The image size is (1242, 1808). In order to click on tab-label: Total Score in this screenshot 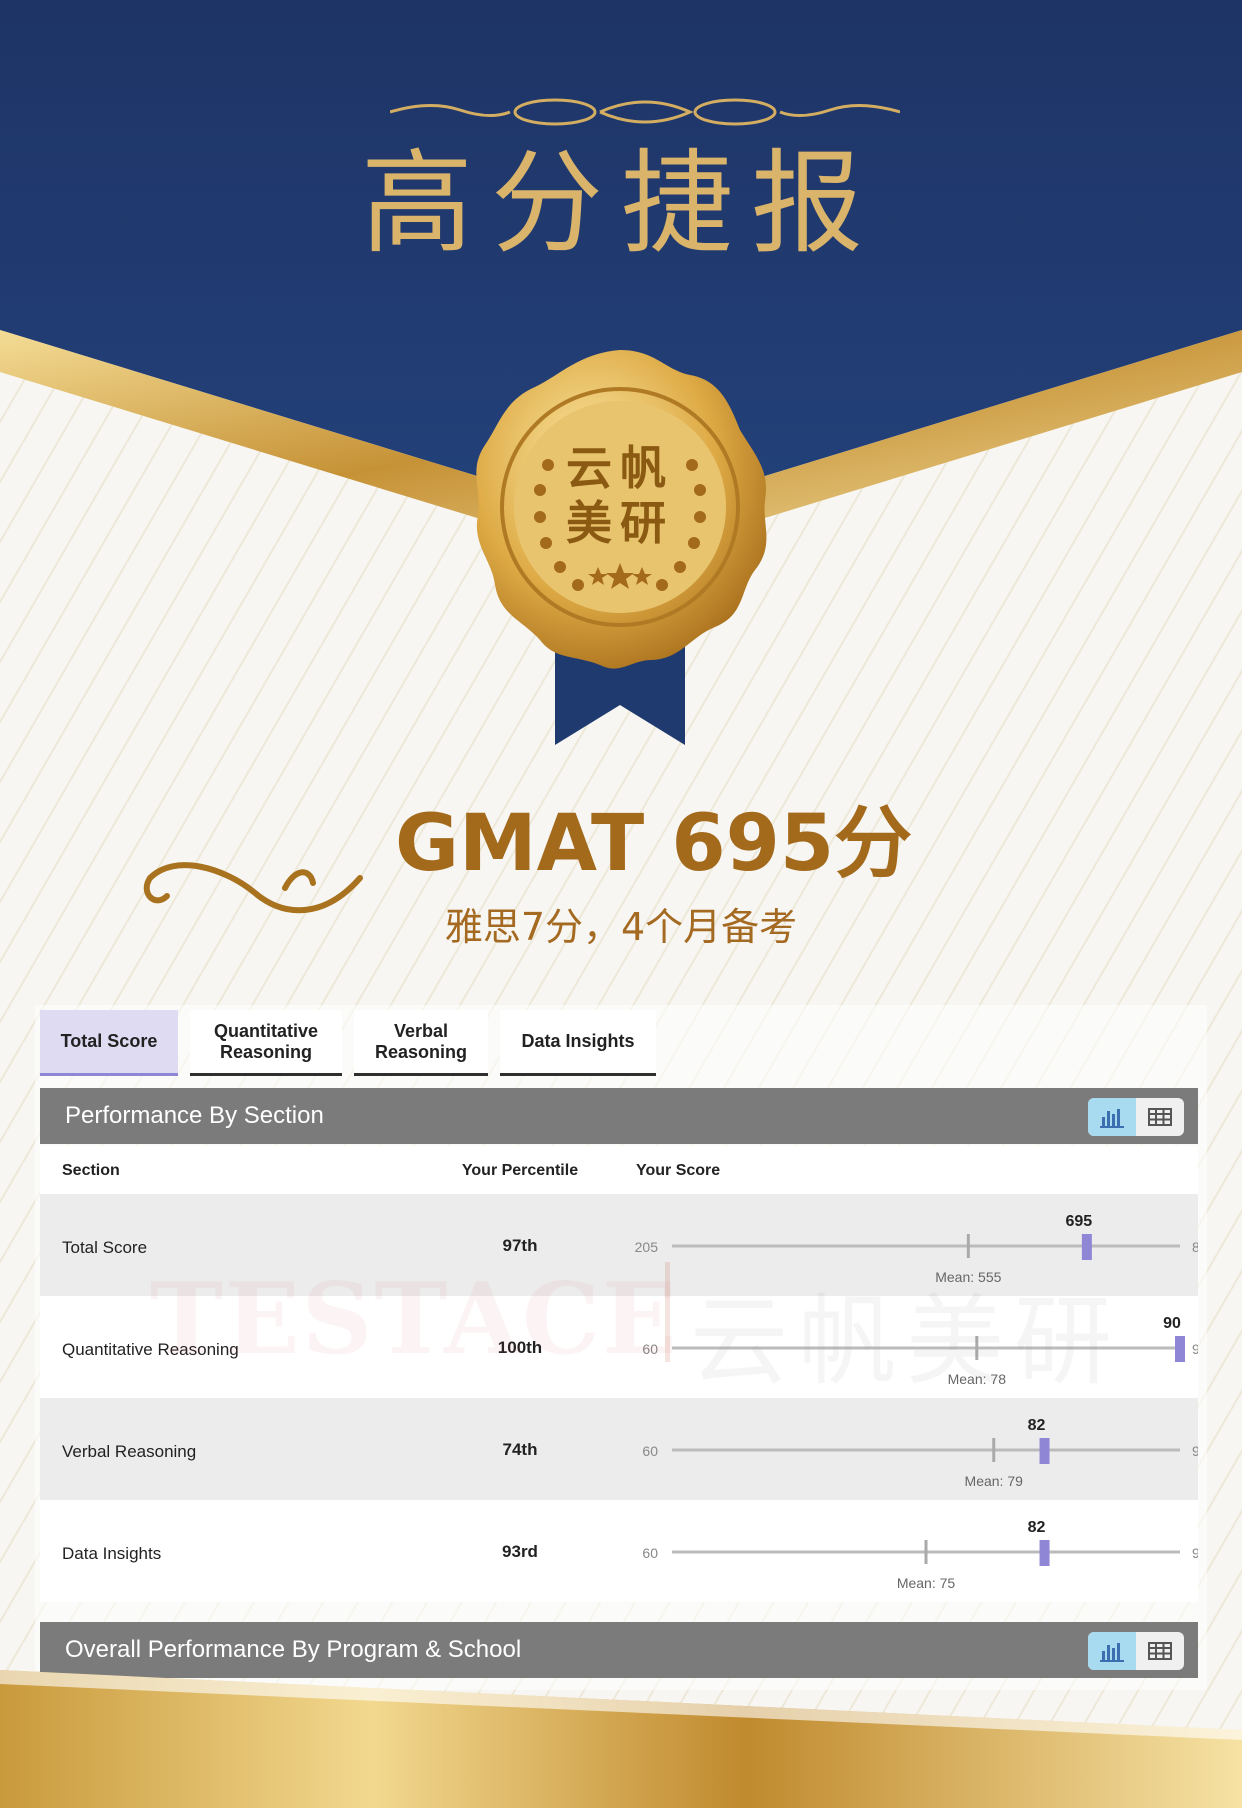, I will do `click(109, 1041)`.